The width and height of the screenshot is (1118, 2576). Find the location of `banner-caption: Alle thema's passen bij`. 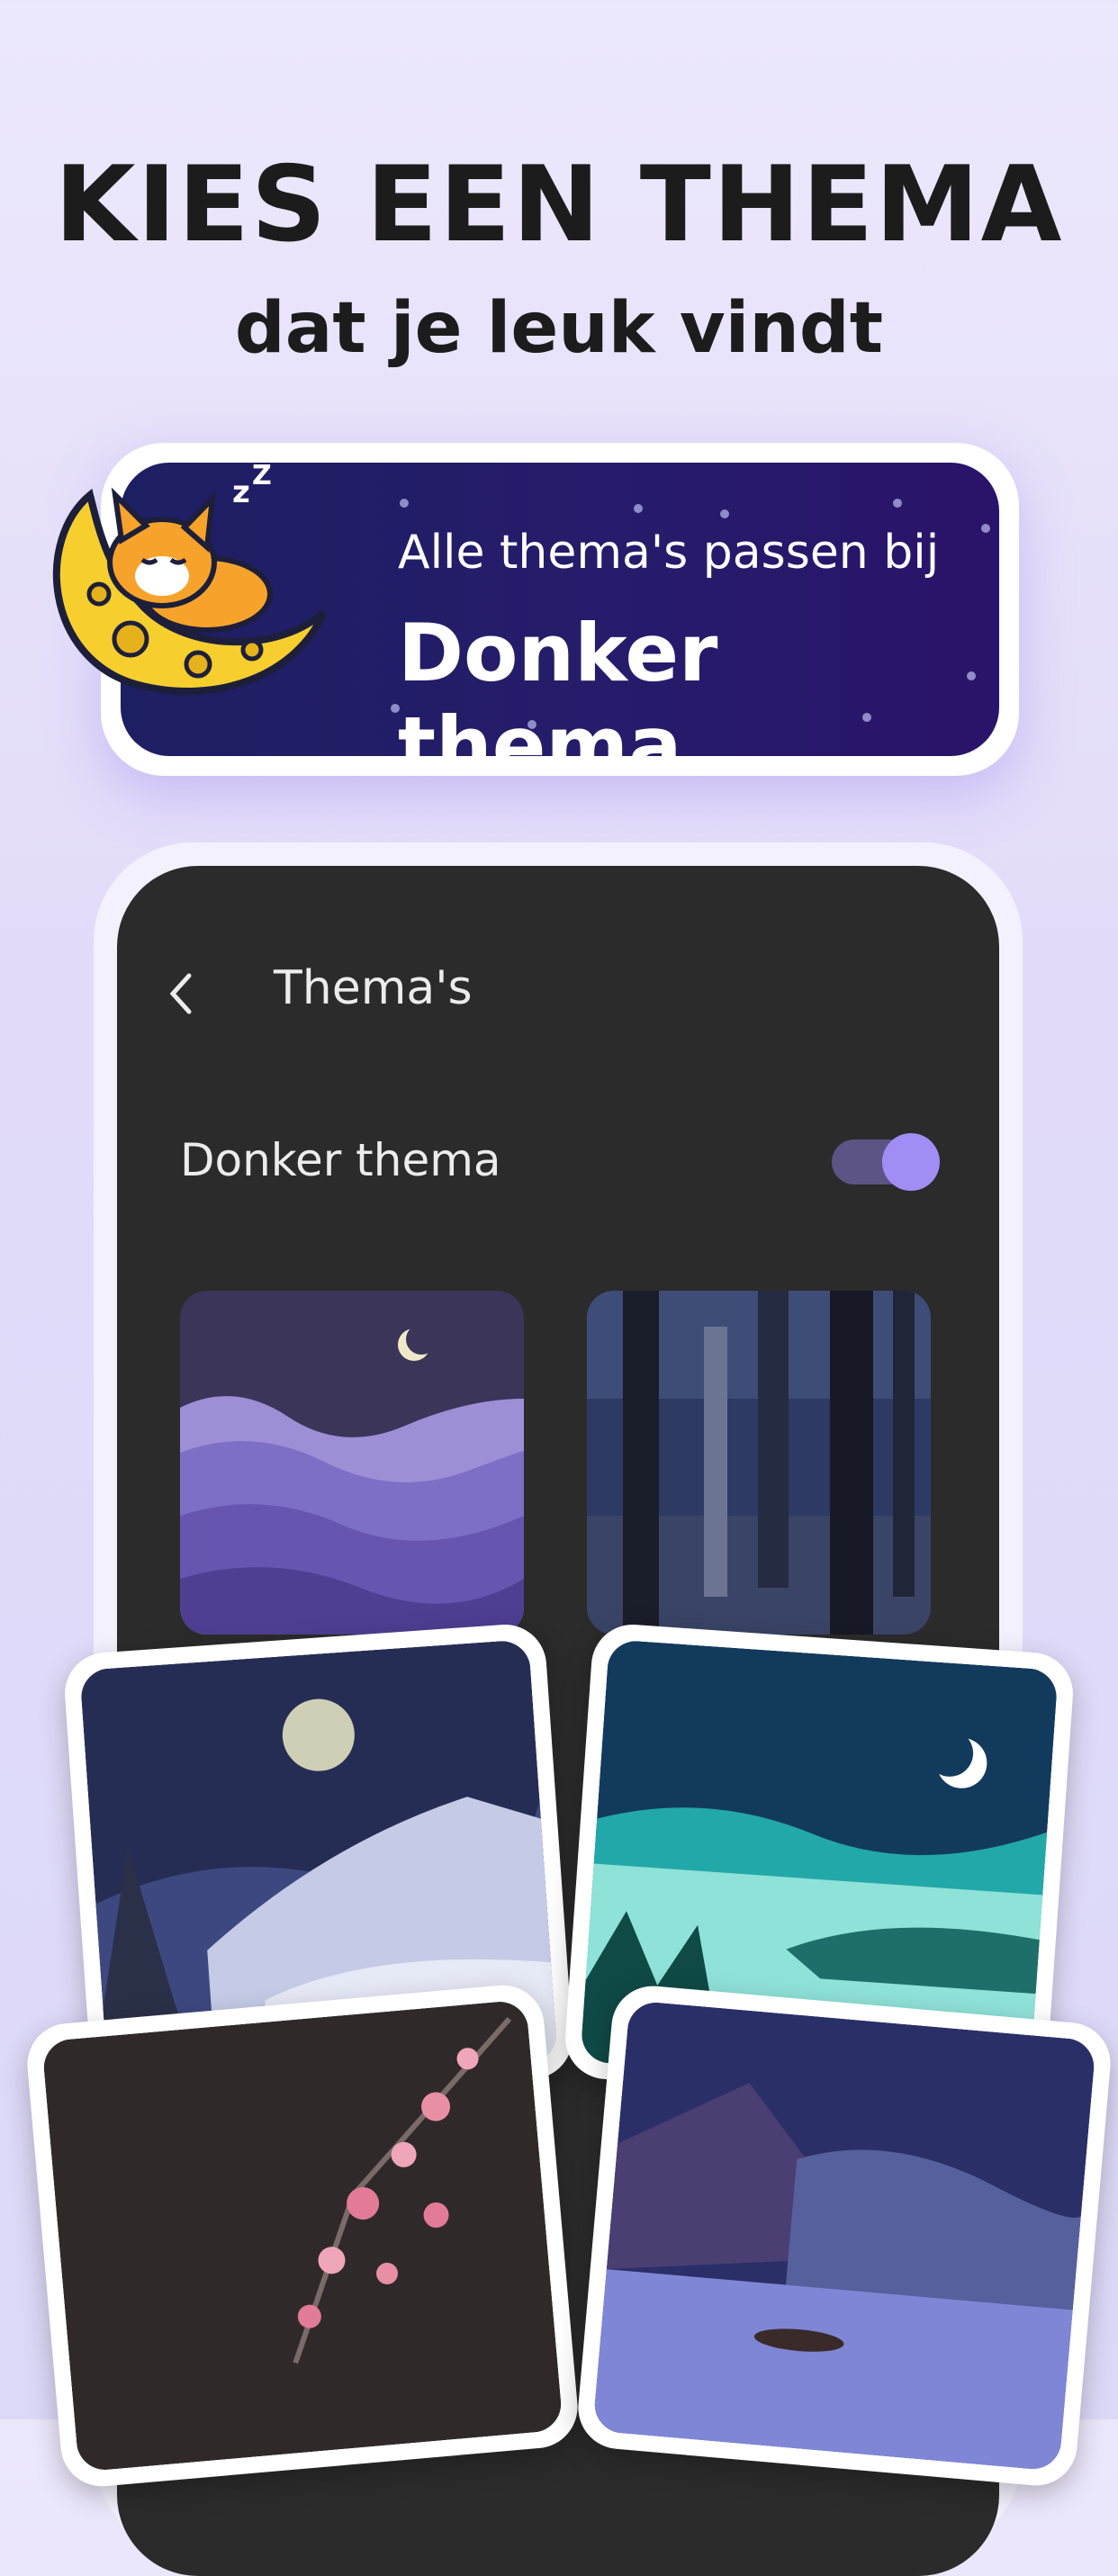

banner-caption: Alle thema's passen bij is located at coordinates (669, 553).